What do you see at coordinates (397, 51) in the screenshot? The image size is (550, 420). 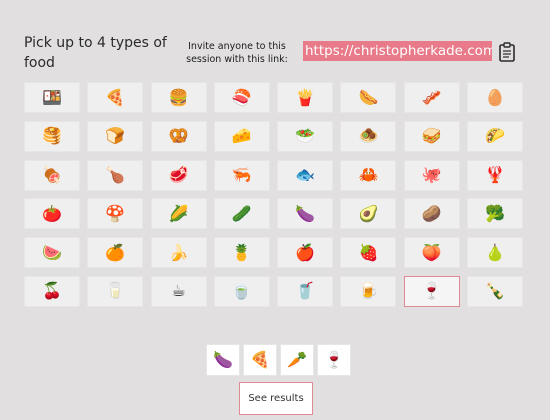 I see `session-link: https://christopherkade.com` at bounding box center [397, 51].